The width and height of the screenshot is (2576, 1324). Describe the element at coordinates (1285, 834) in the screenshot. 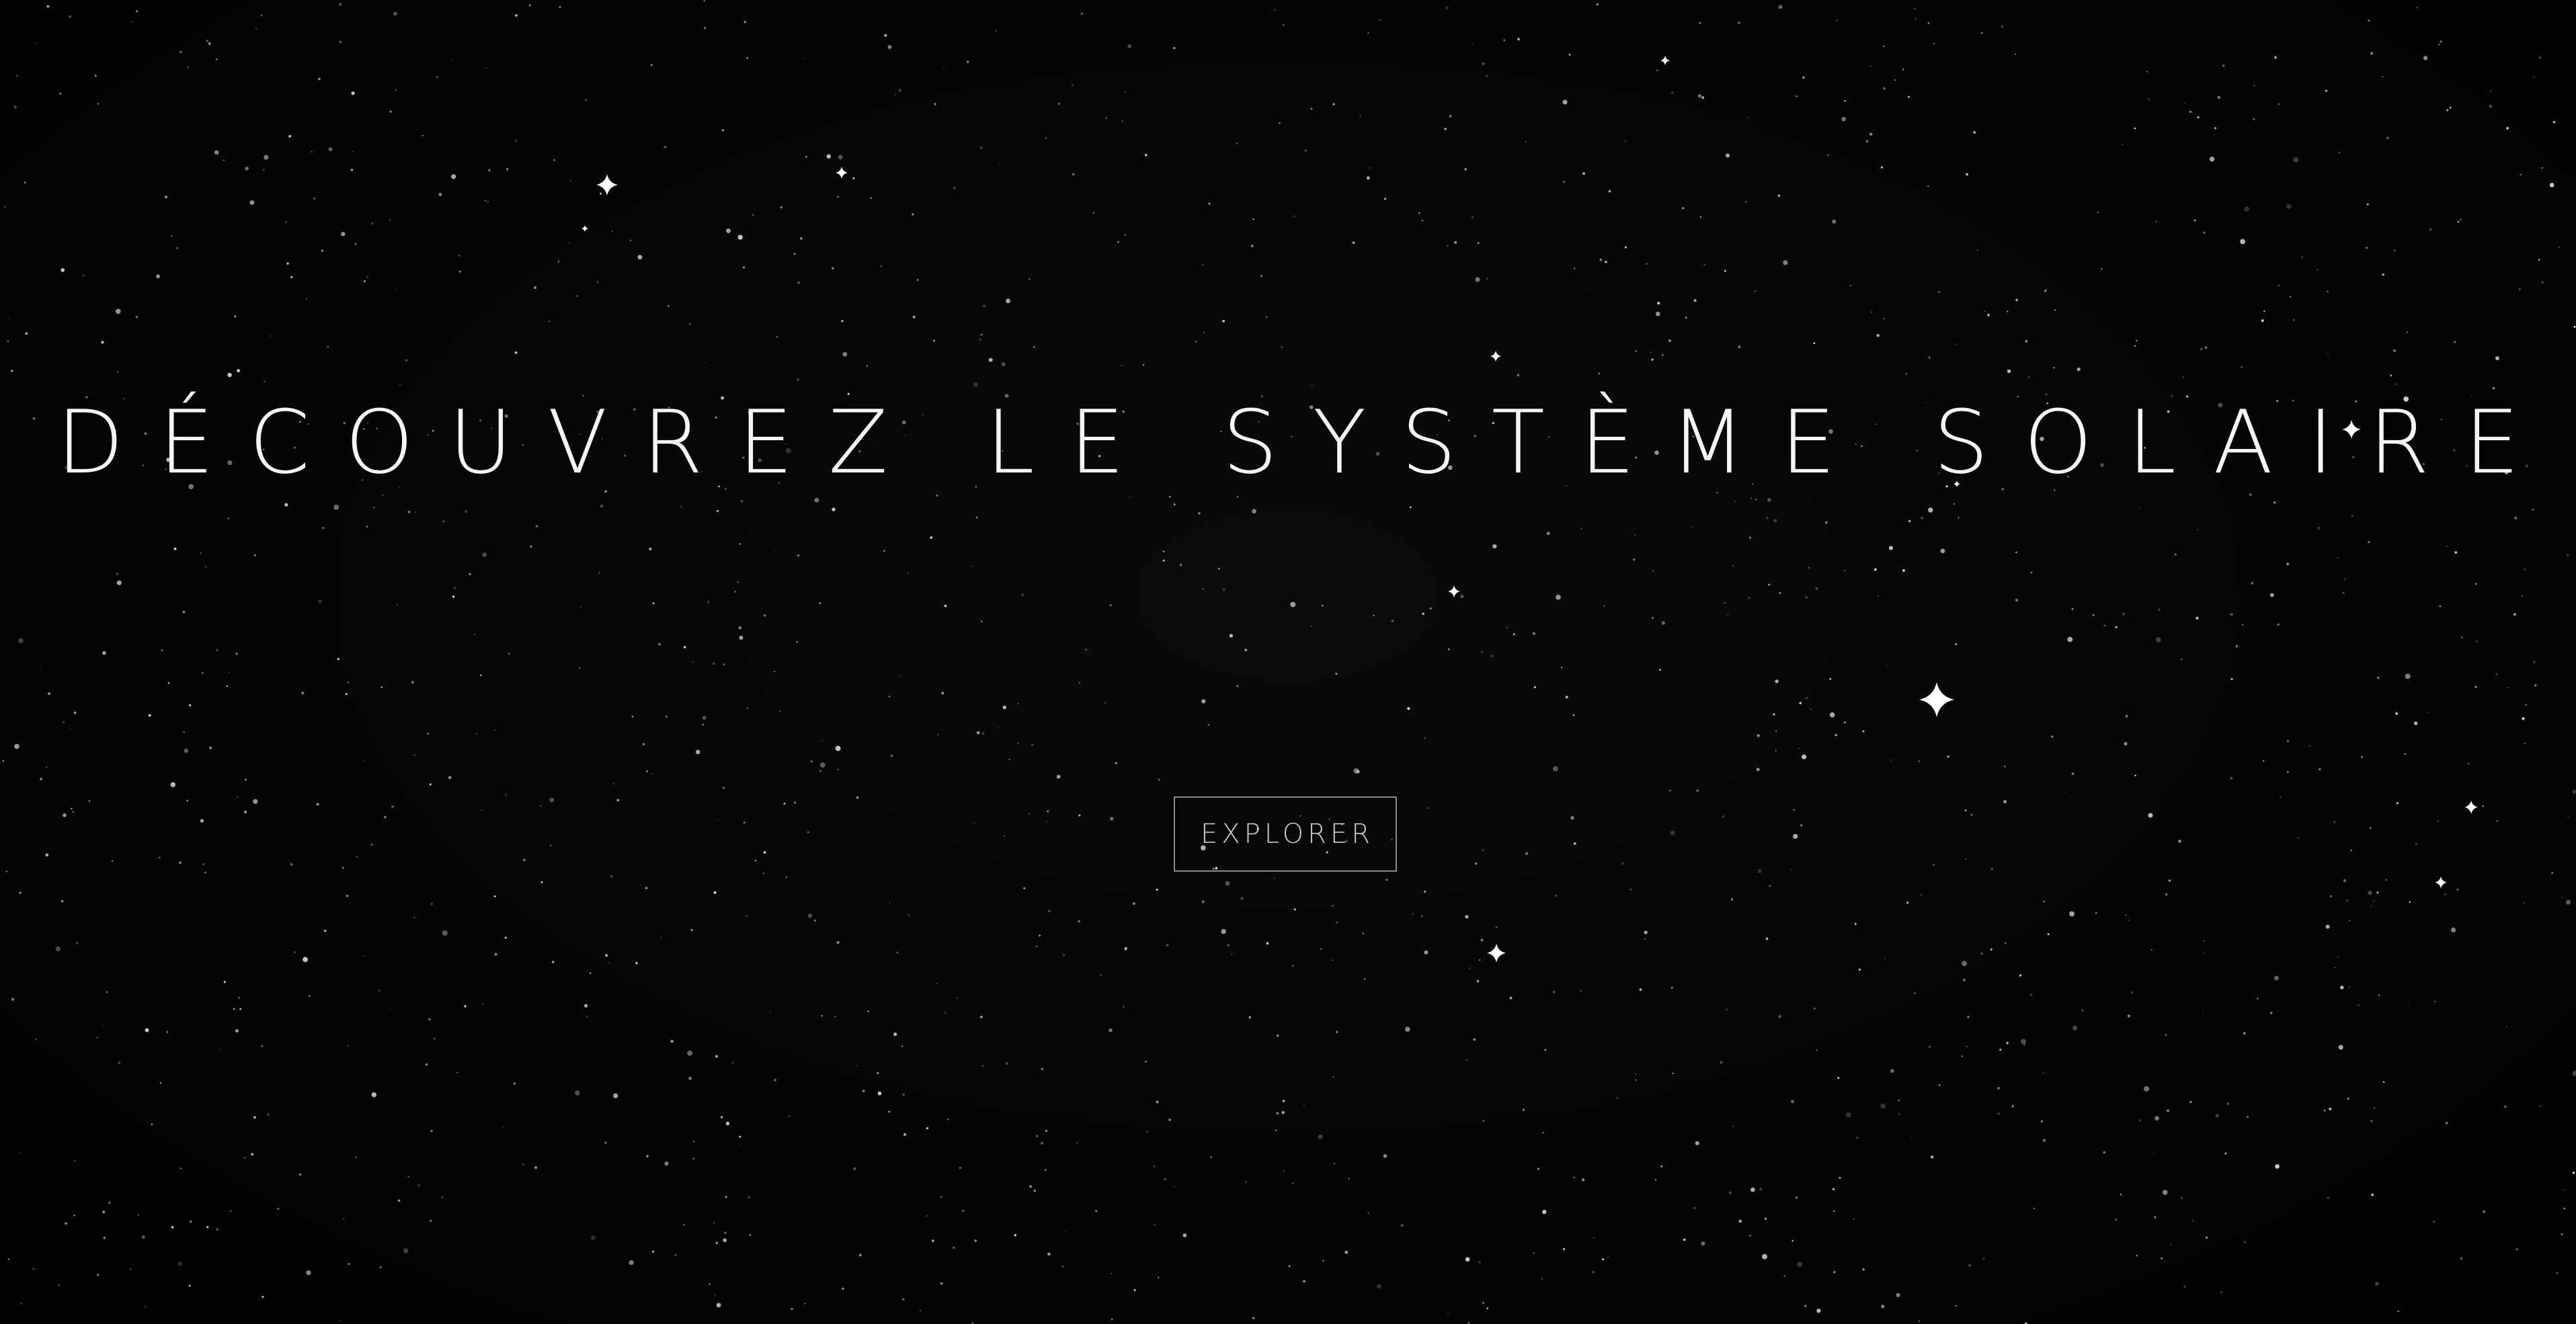

I see `explore-button: EXPLORER` at that location.